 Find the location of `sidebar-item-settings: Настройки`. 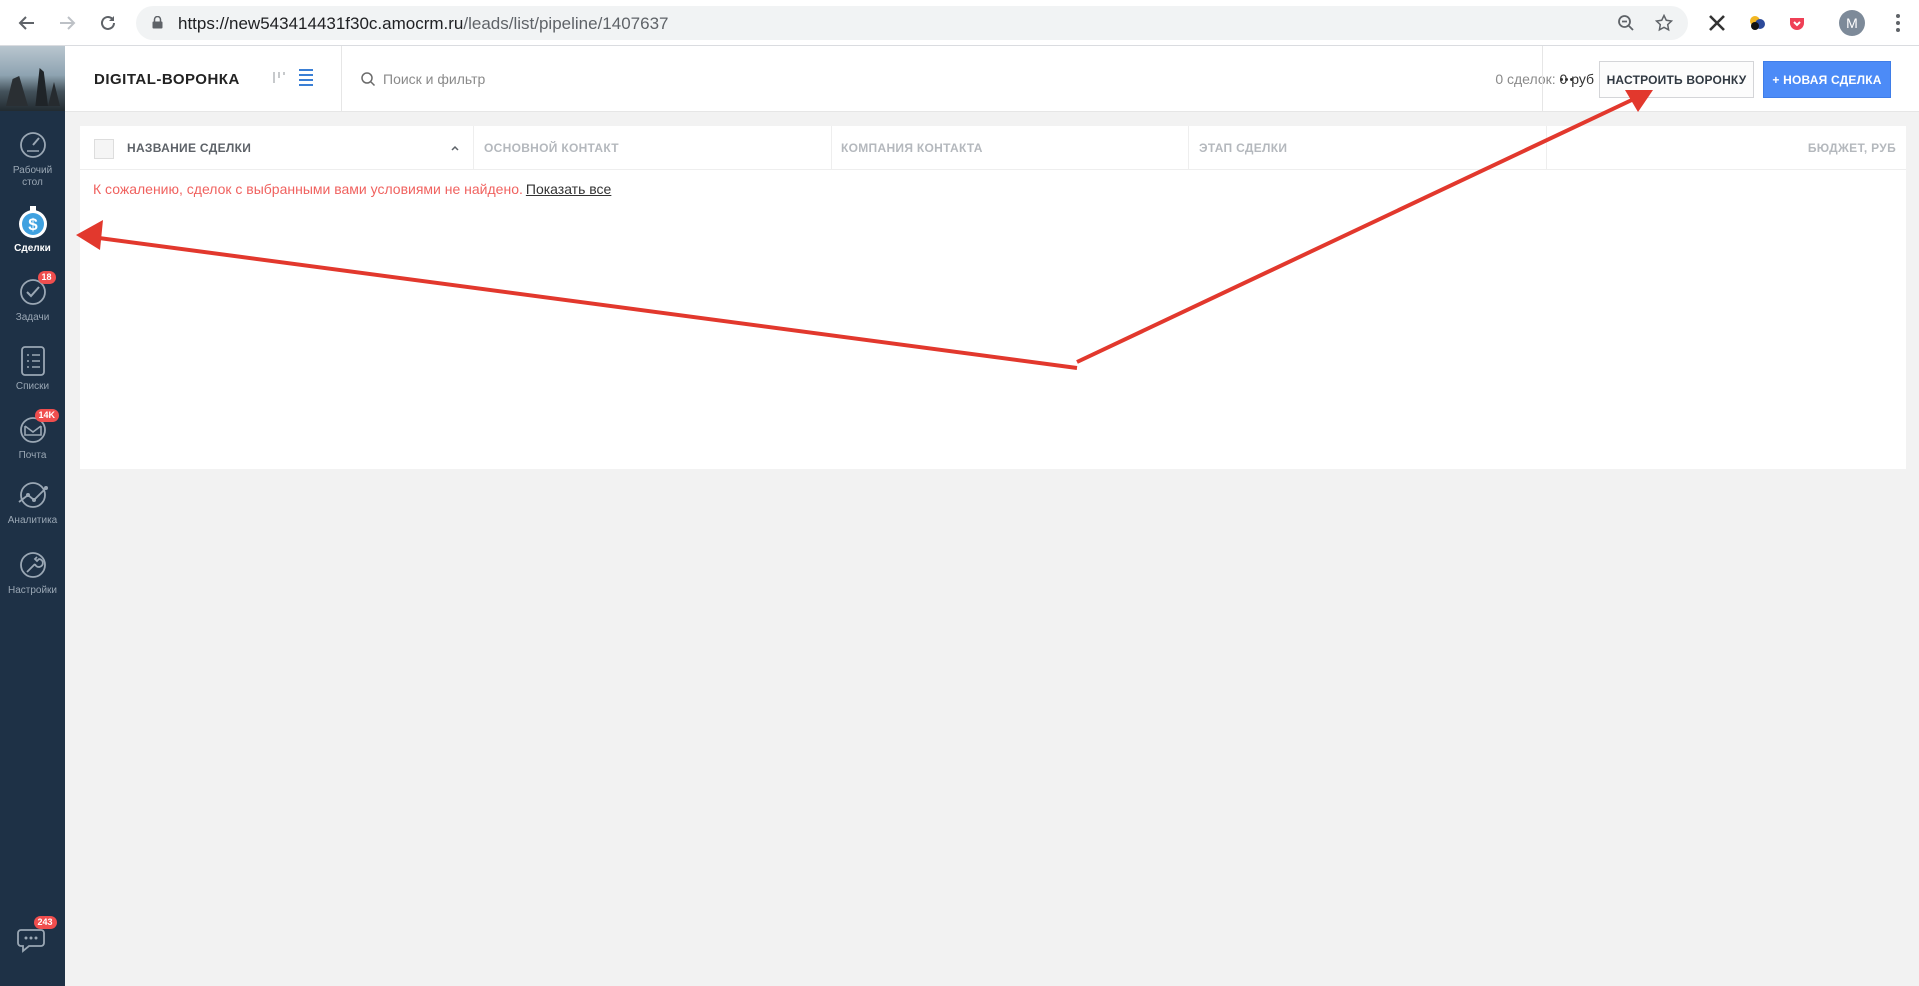

sidebar-item-settings: Настройки is located at coordinates (32, 572).